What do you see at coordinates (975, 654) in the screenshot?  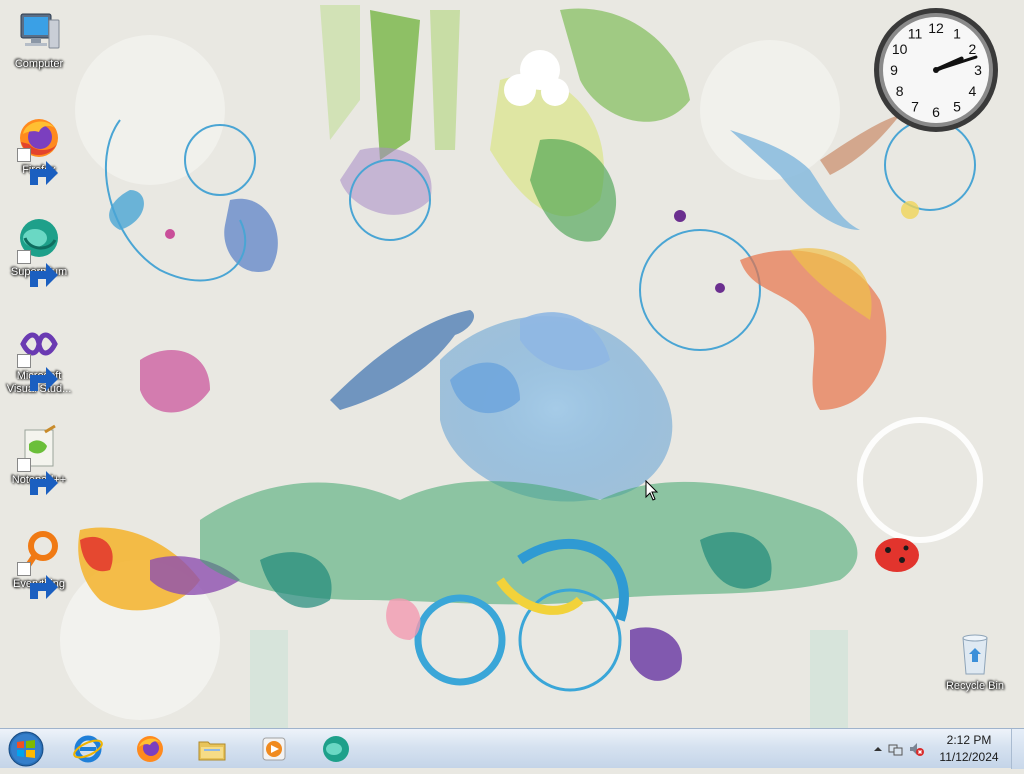 I see `recycle-bin-icon` at bounding box center [975, 654].